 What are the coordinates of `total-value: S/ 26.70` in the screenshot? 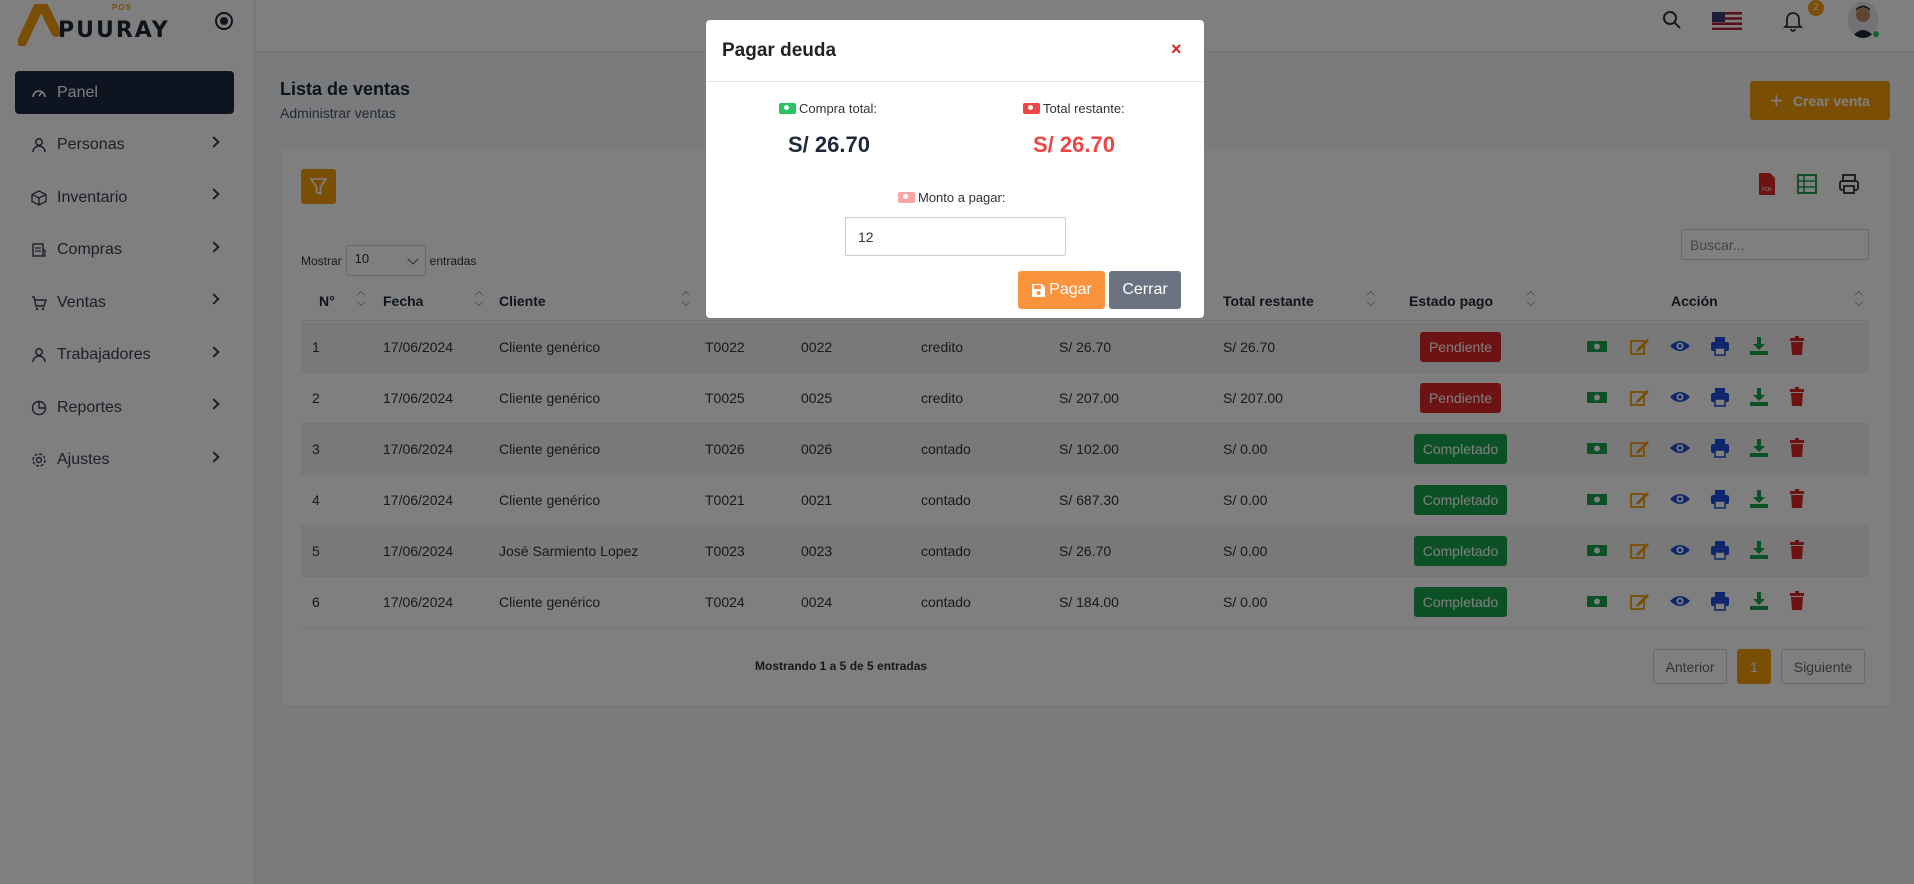 It's located at (829, 144).